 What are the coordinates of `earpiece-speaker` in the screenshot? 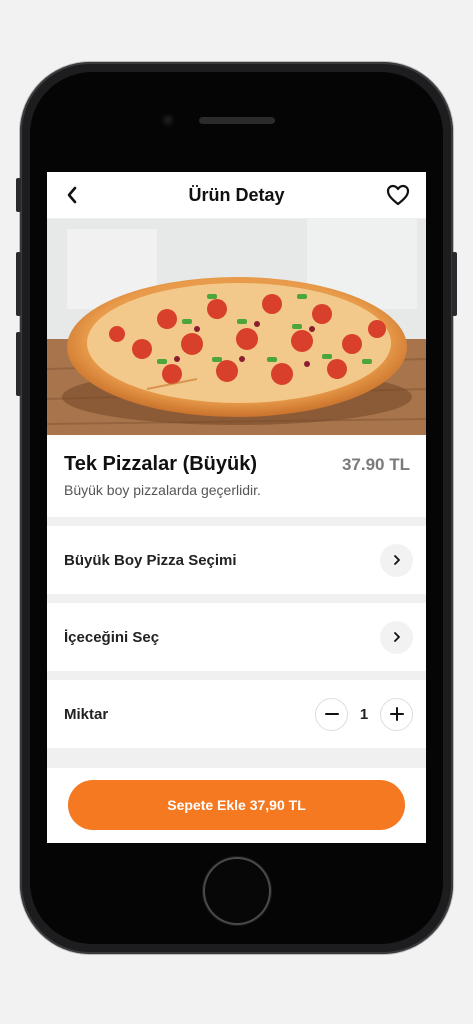 It's located at (237, 120).